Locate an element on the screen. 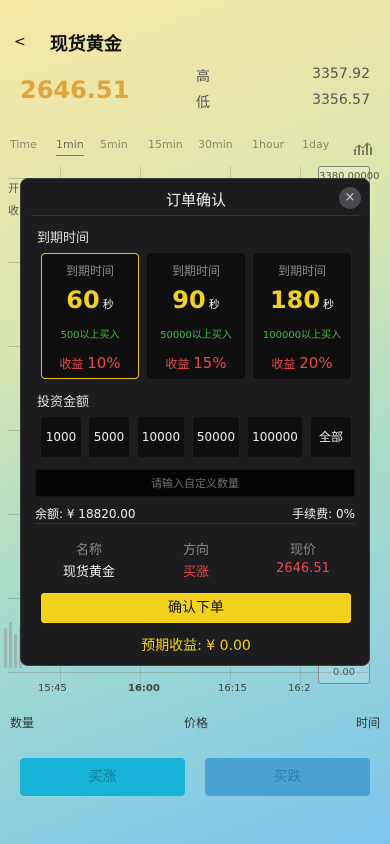 This screenshot has width=390, height=844. expected-profit: 预期收益: ¥ 0.00 is located at coordinates (196, 646).